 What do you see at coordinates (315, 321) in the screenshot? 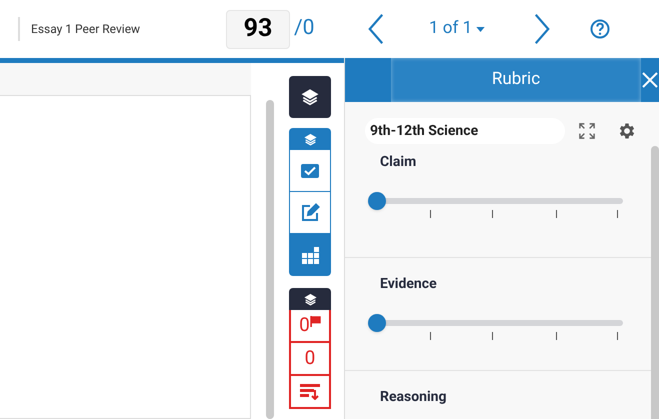
I see `flag-icon` at bounding box center [315, 321].